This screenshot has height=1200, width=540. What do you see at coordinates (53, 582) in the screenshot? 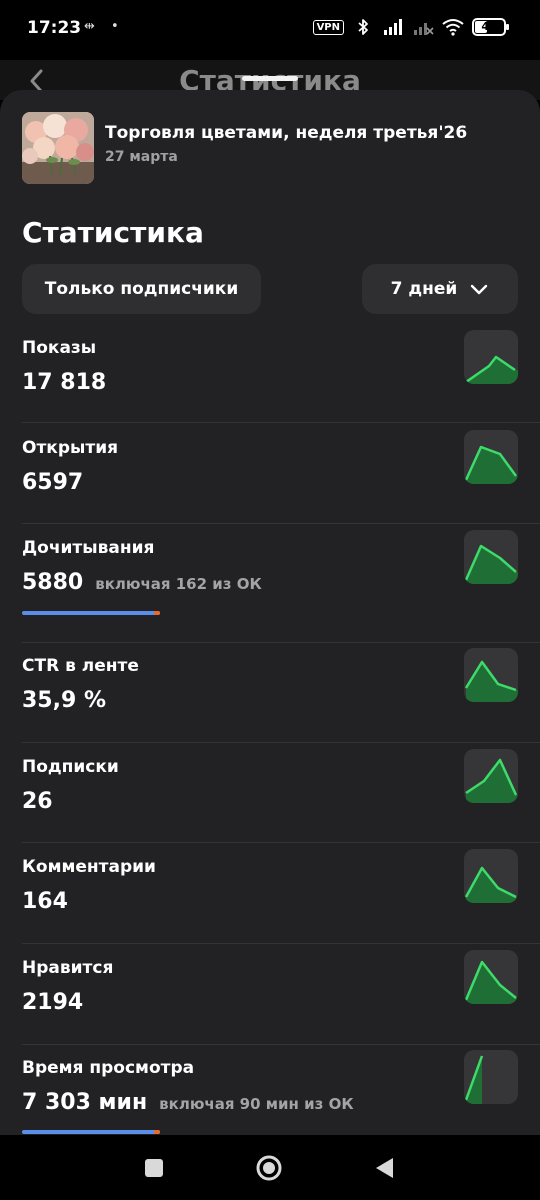
I see `metric-value: 5880` at bounding box center [53, 582].